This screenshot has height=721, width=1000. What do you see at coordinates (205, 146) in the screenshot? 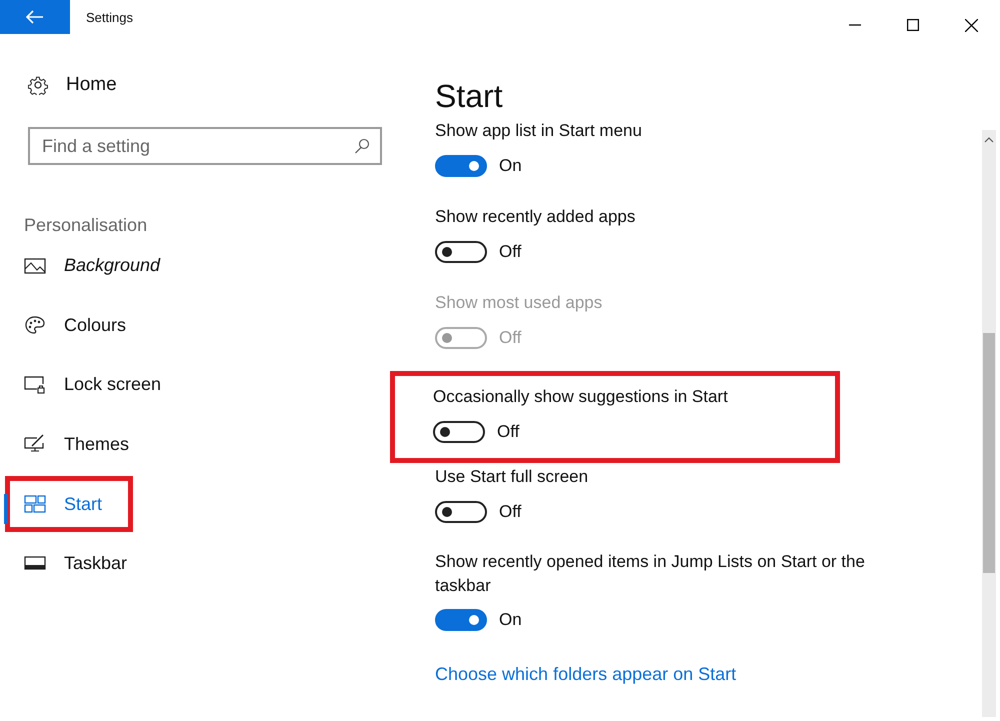
I see `search-field: Find a setting` at bounding box center [205, 146].